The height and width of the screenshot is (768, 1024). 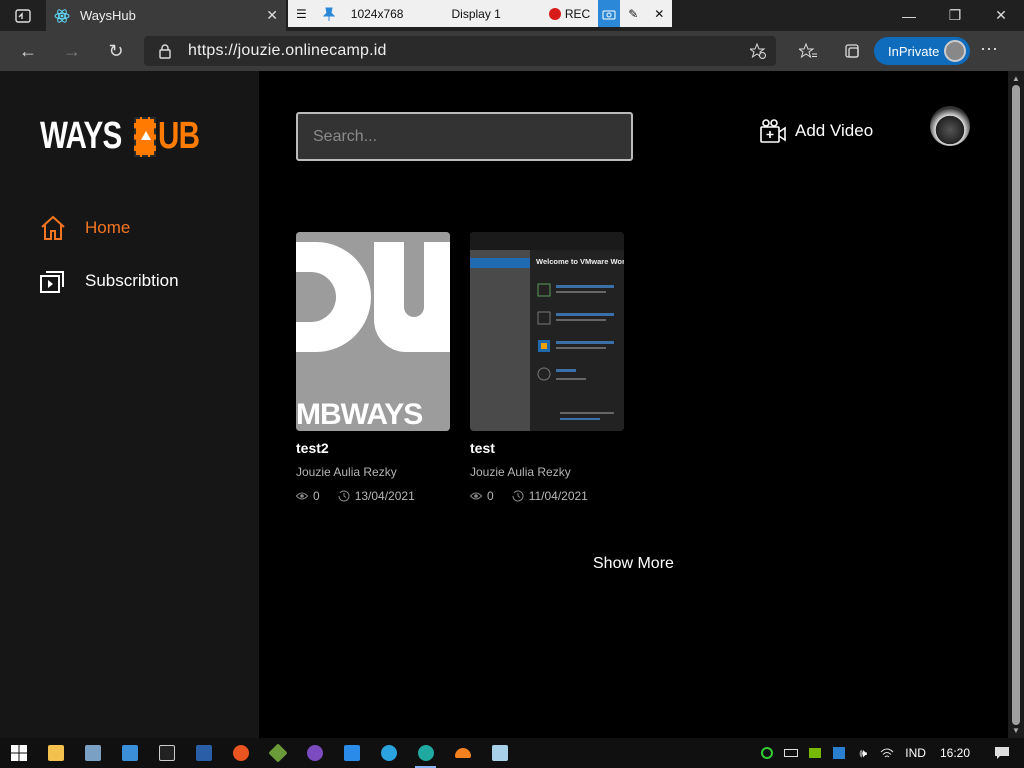 I want to click on video-title: test2, so click(x=373, y=448).